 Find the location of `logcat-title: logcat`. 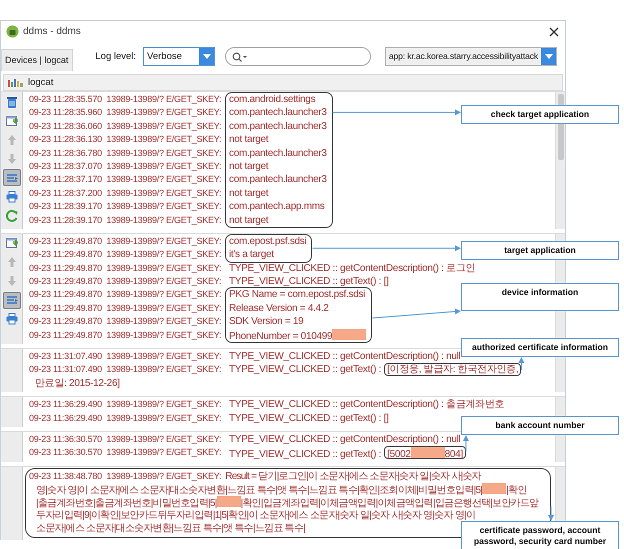

logcat-title: logcat is located at coordinates (41, 82).